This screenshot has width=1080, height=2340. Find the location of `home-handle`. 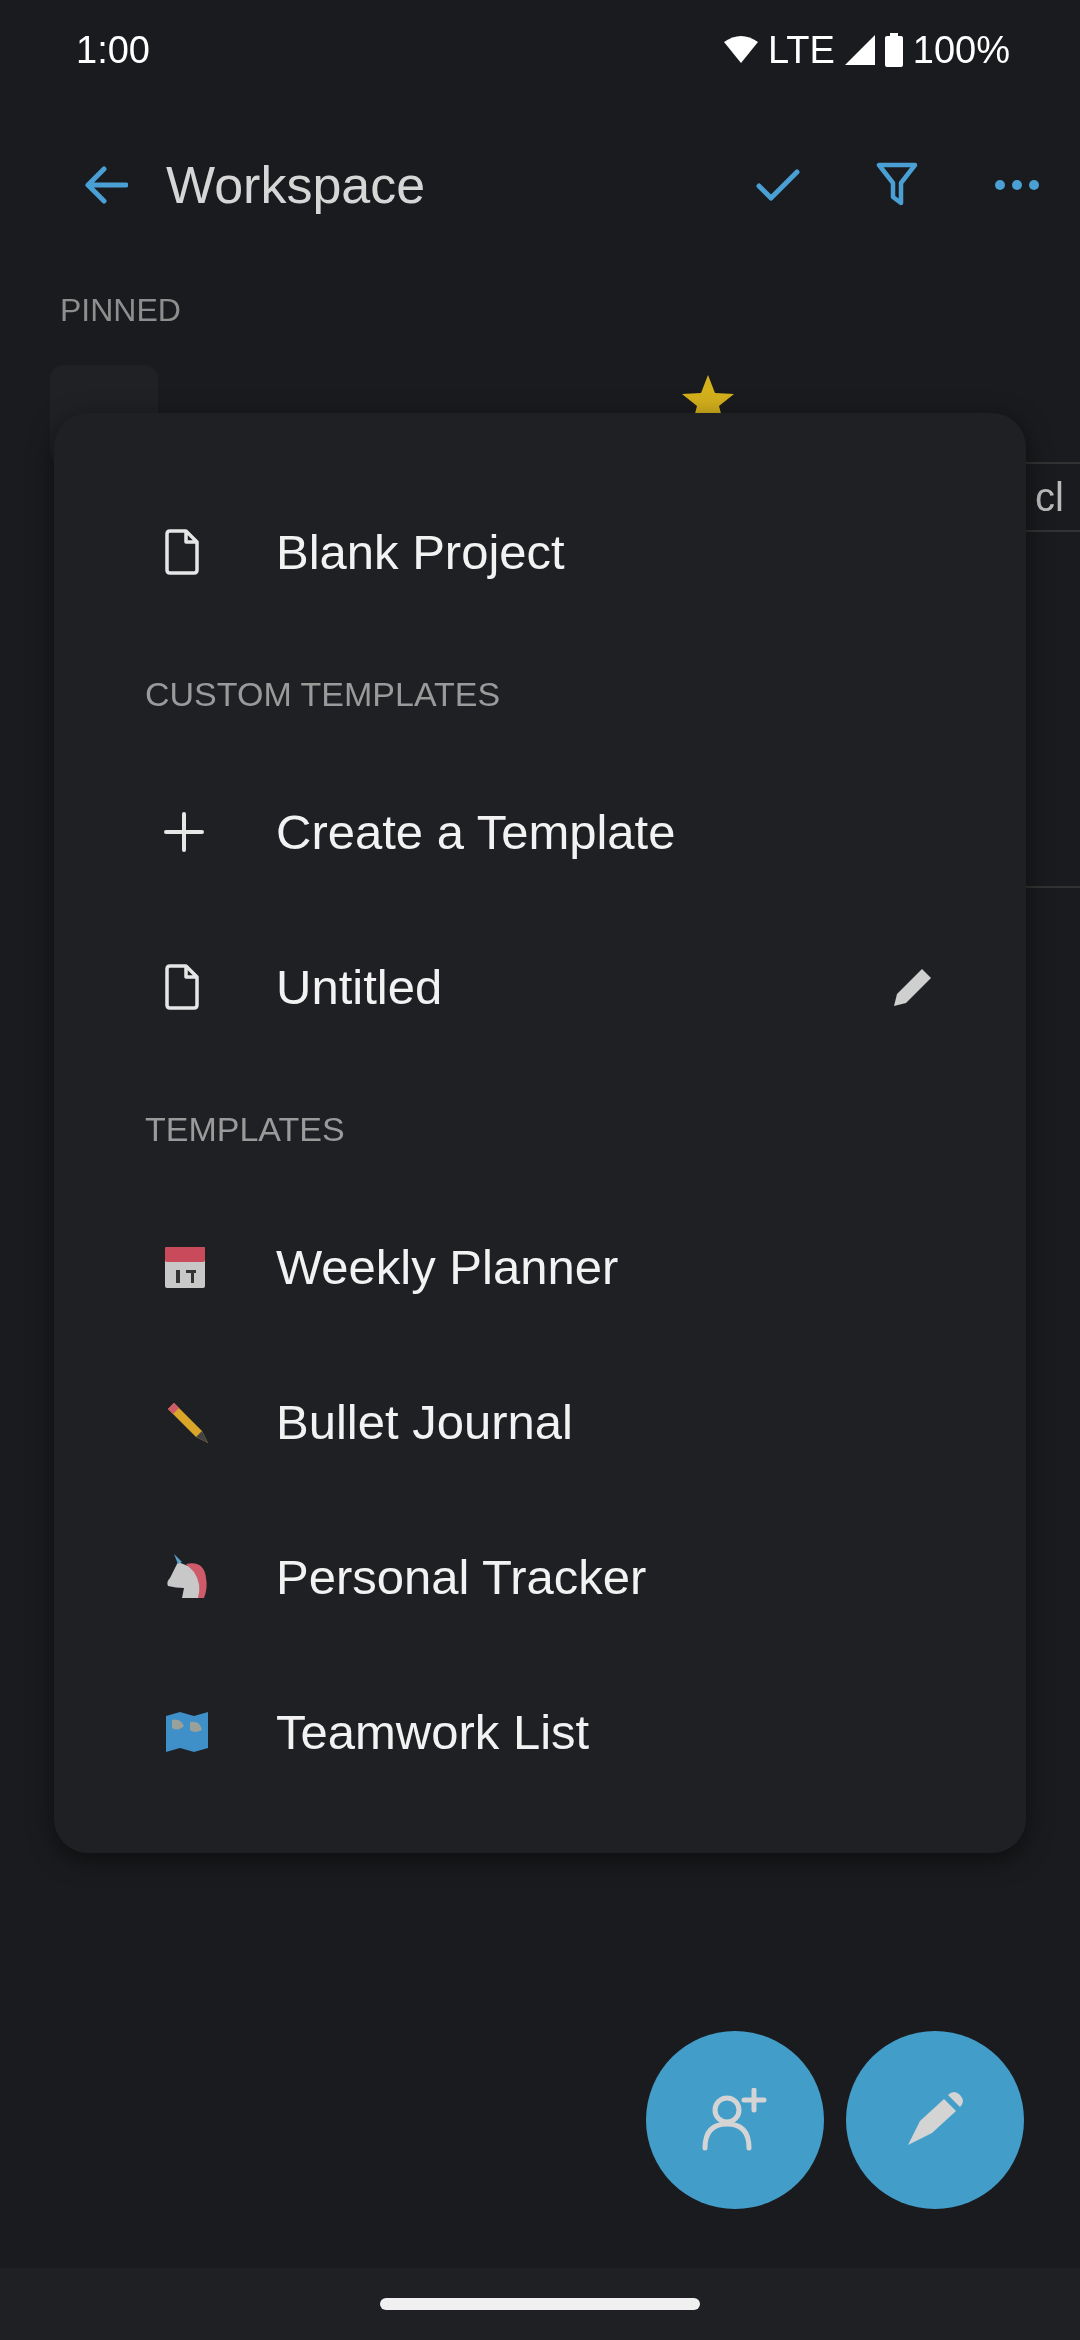

home-handle is located at coordinates (540, 2304).